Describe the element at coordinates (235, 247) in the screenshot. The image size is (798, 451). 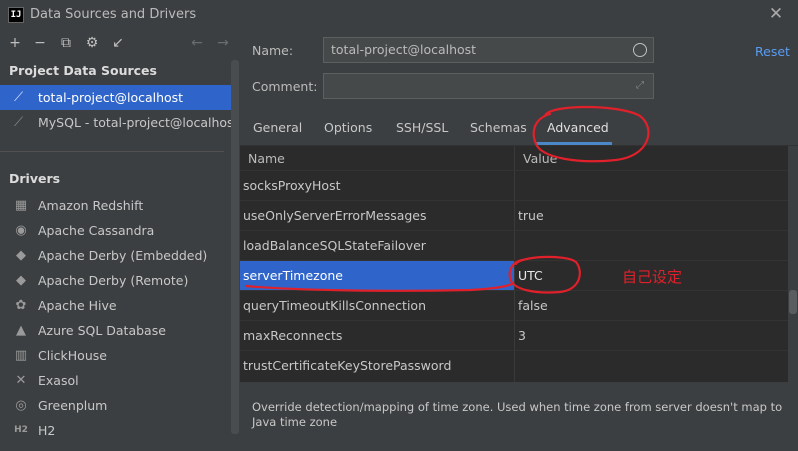
I see `left-scrollbar` at that location.